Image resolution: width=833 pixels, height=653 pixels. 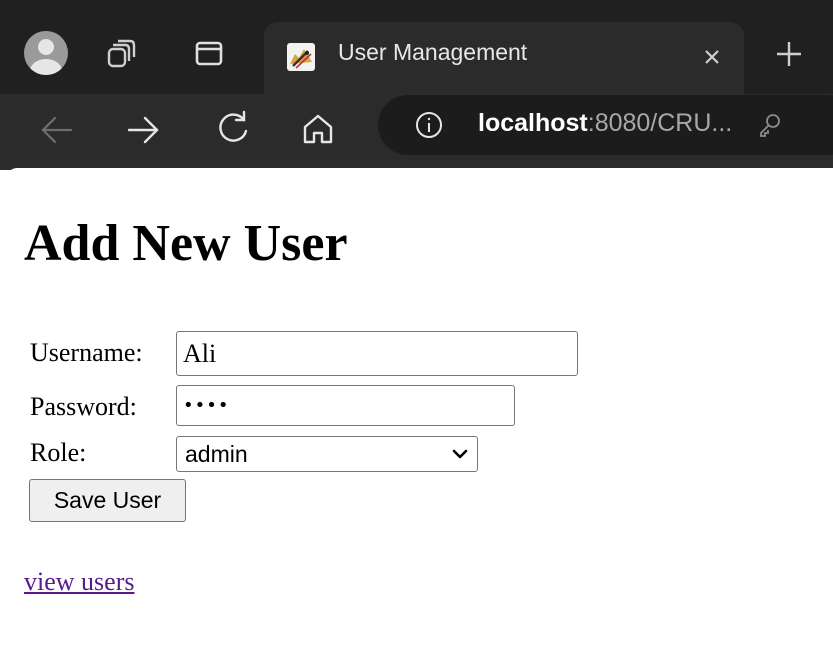 I want to click on password-label: Password:, so click(x=83, y=406).